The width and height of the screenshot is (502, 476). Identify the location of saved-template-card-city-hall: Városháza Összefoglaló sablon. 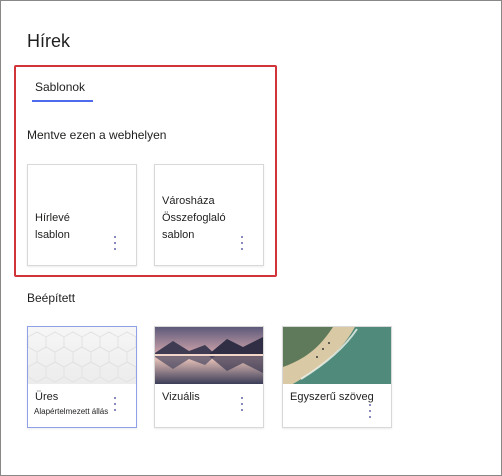
(209, 215).